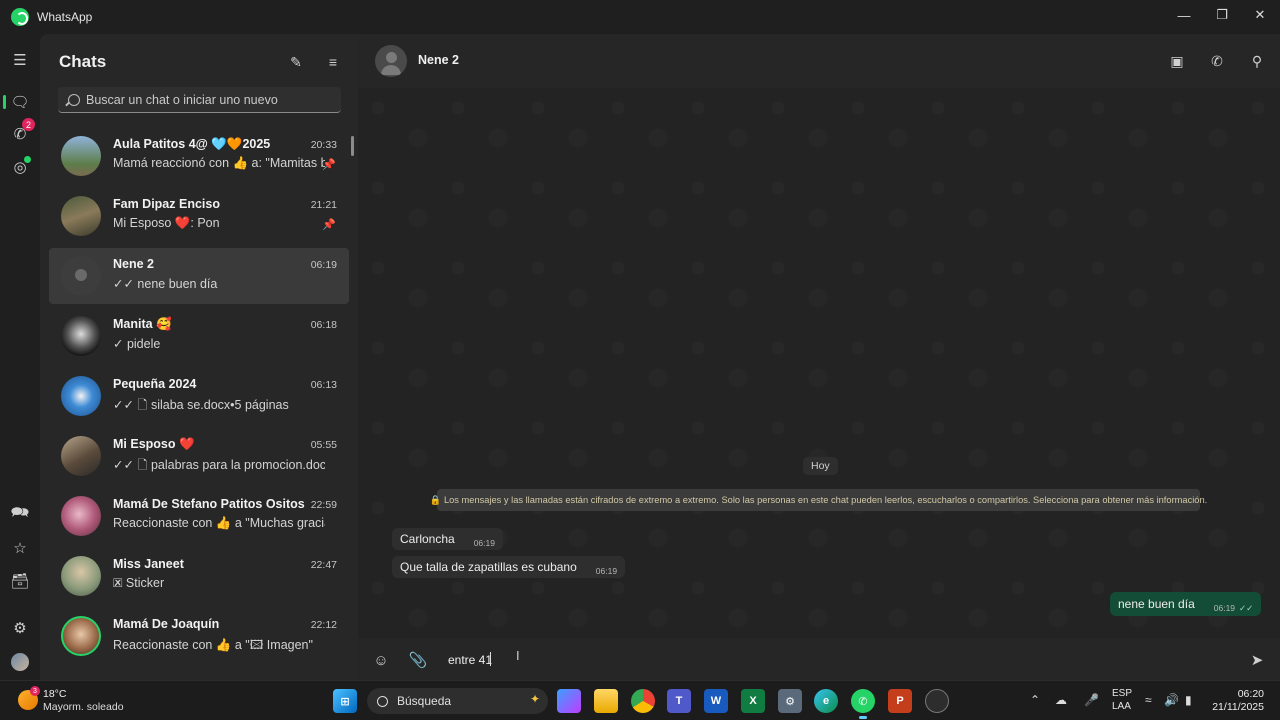 This screenshot has height=720, width=1280. Describe the element at coordinates (643, 701) in the screenshot. I see `chrome-icon` at that location.